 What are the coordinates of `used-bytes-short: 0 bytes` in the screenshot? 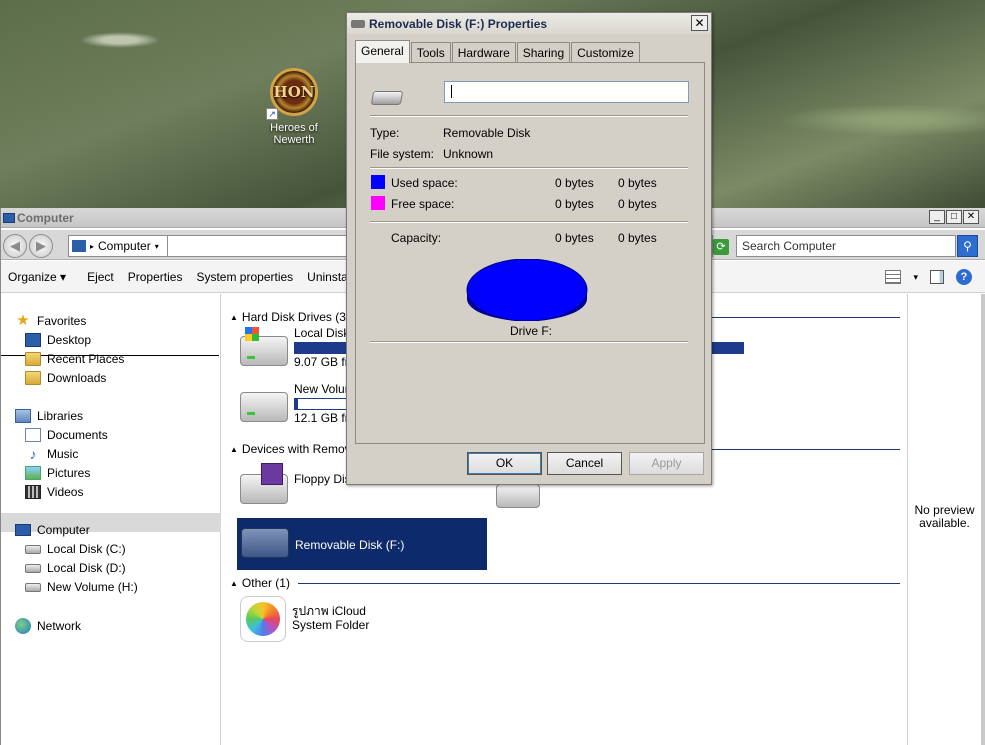 It's located at (637, 183).